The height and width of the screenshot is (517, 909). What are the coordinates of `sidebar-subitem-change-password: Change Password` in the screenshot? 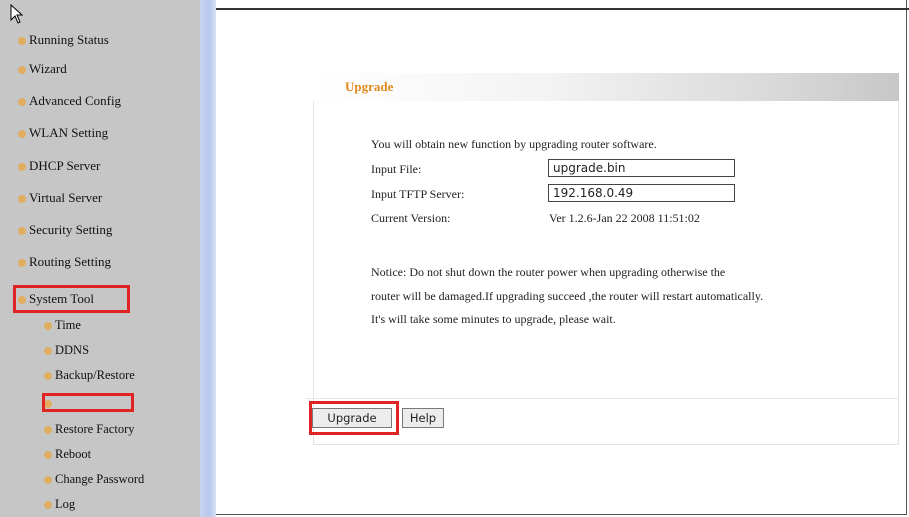 It's located at (94, 479).